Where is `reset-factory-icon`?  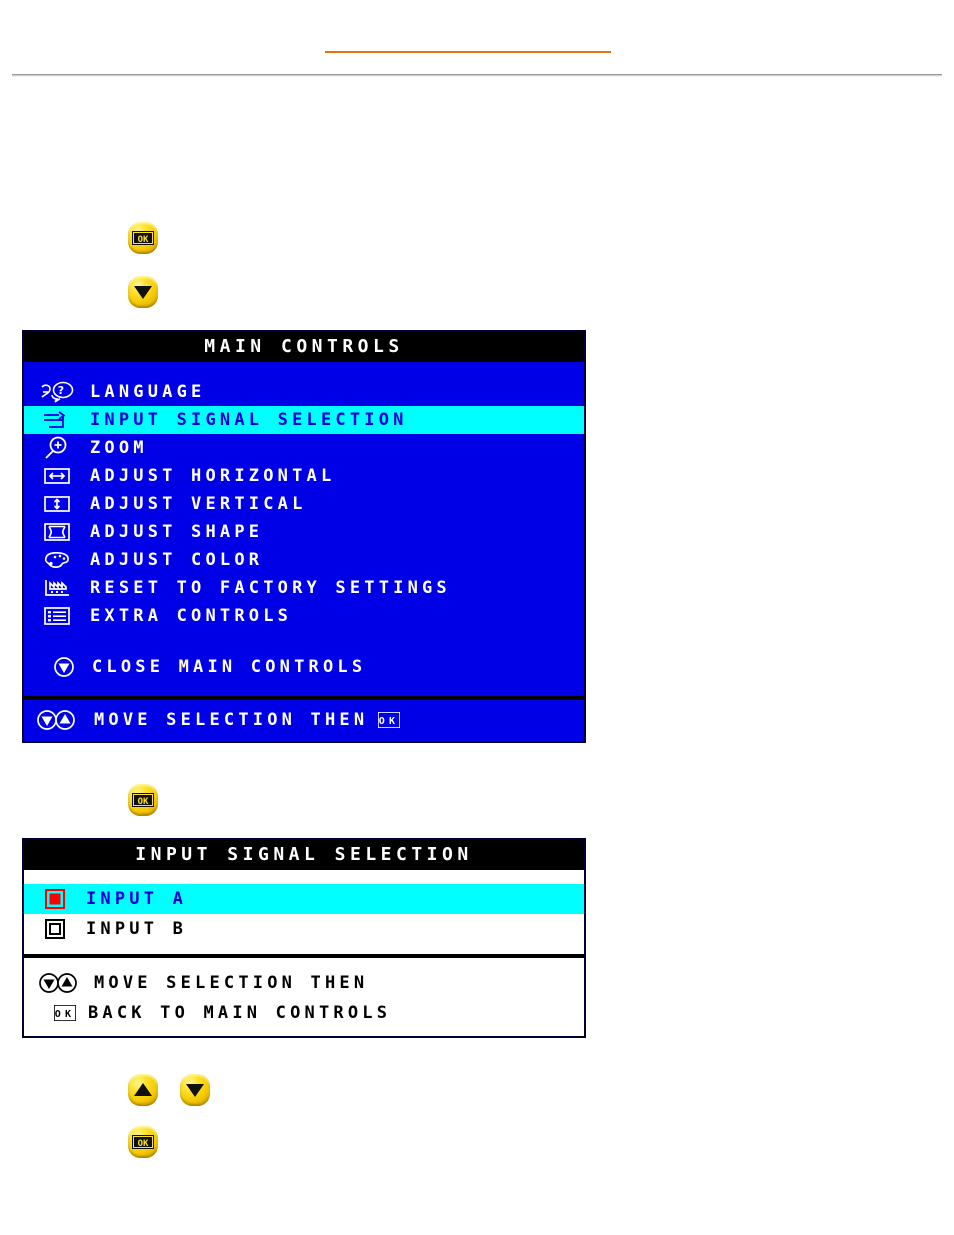
reset-factory-icon is located at coordinates (57, 588).